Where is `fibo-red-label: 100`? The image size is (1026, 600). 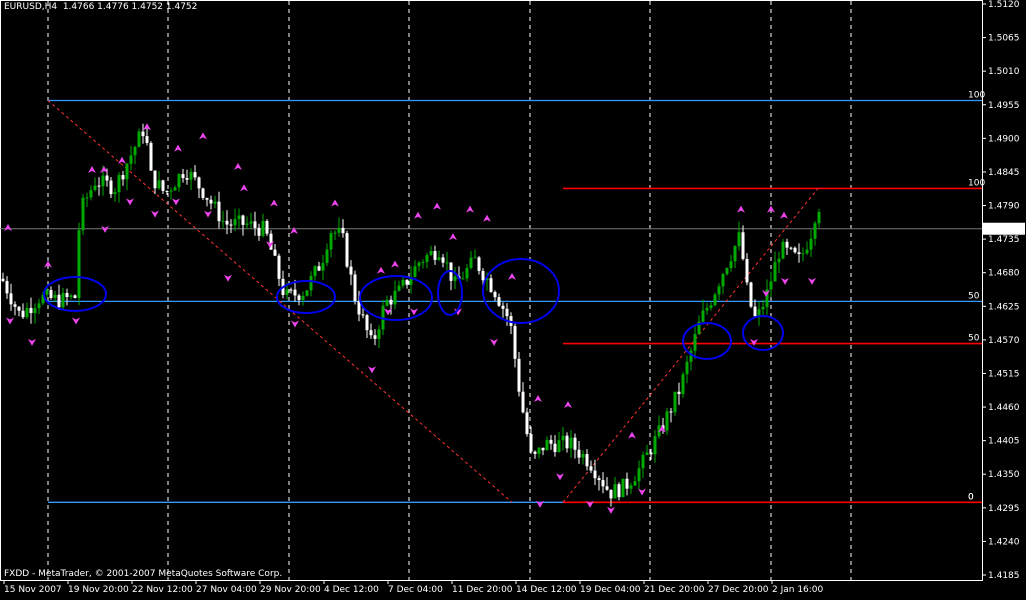 fibo-red-label: 100 is located at coordinates (976, 183).